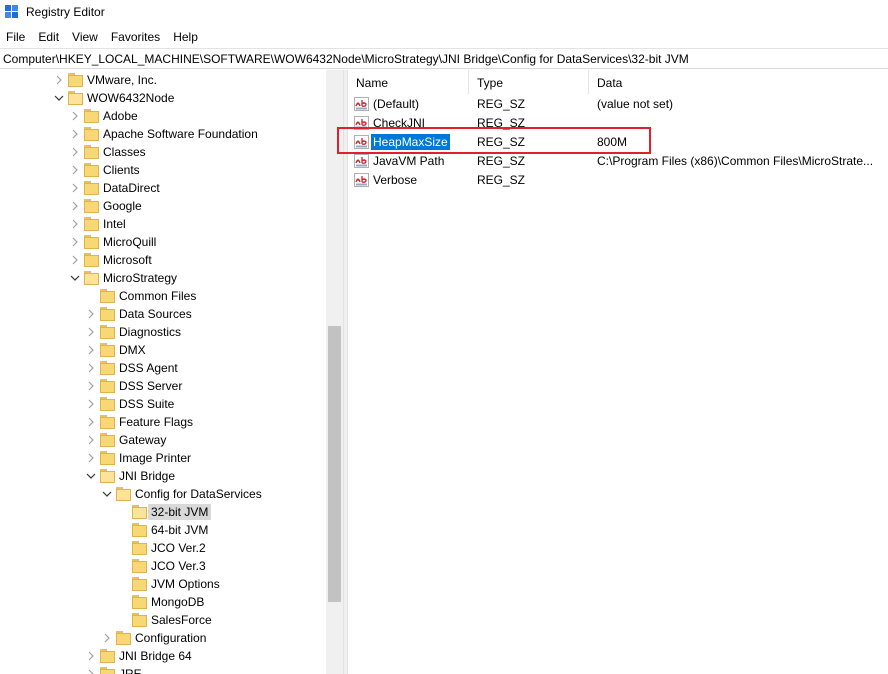  Describe the element at coordinates (163, 386) in the screenshot. I see `tree-item-dss-server: DSS Server` at that location.